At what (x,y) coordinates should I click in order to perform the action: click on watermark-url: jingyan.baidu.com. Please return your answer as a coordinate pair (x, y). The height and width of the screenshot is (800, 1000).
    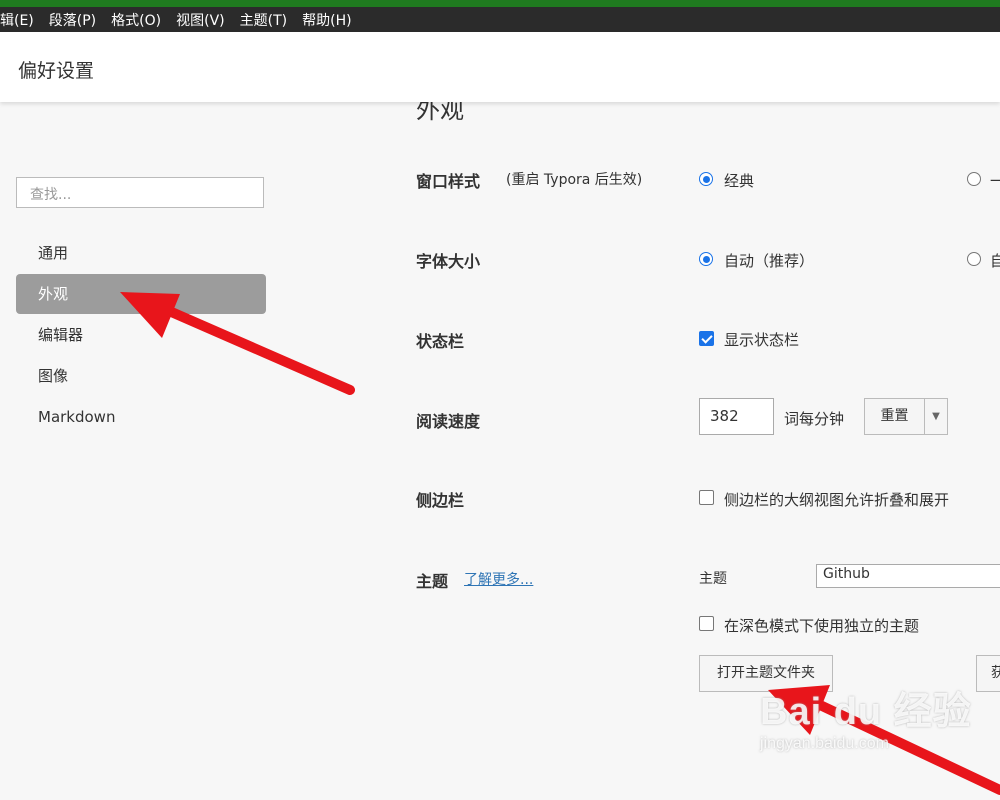
    Looking at the image, I should click on (824, 743).